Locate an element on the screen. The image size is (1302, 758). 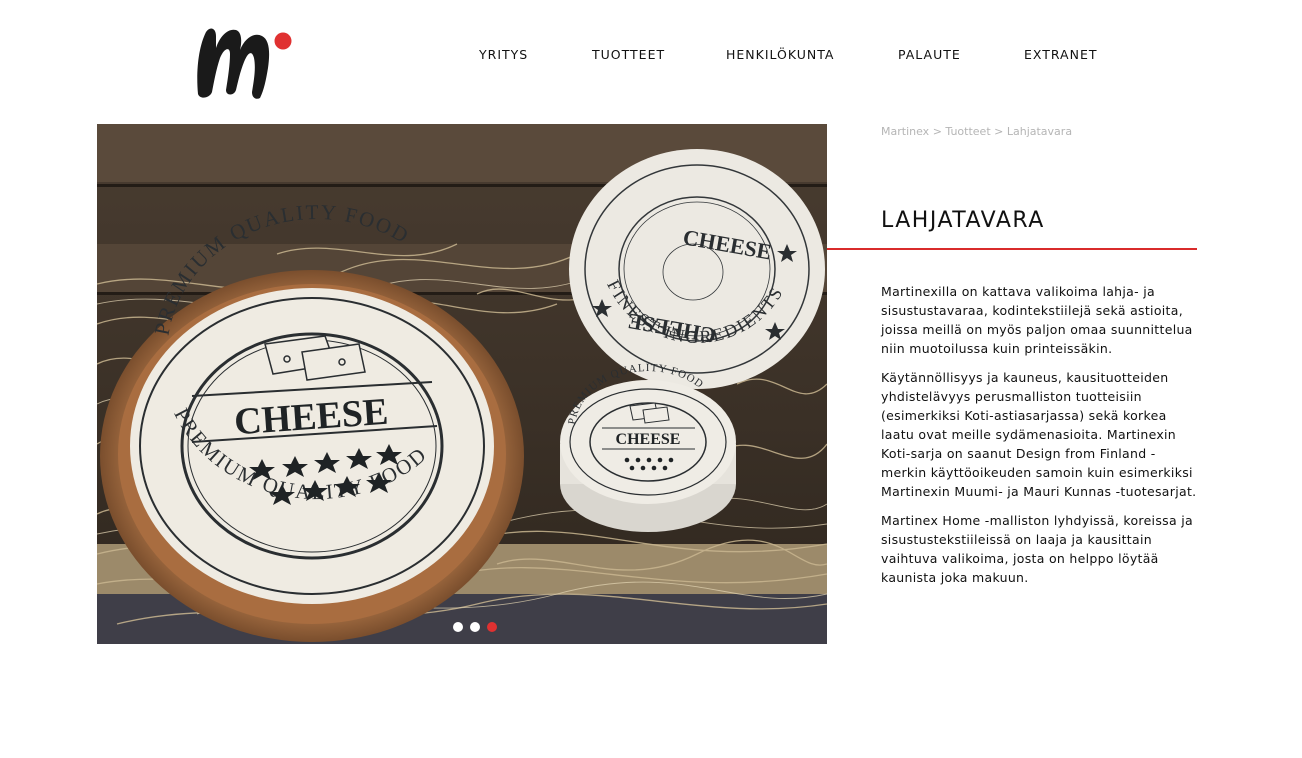
nav-item-extranet: EXTRANET is located at coordinates (1061, 54).